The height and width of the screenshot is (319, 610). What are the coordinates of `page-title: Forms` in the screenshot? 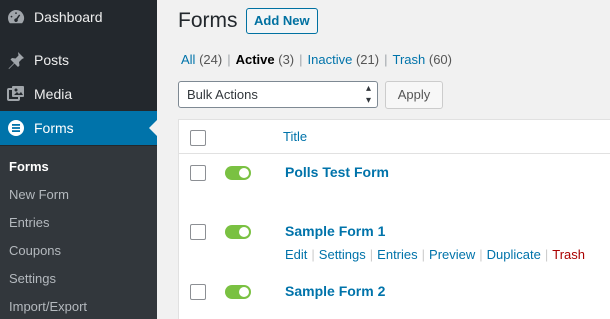 It's located at (208, 20).